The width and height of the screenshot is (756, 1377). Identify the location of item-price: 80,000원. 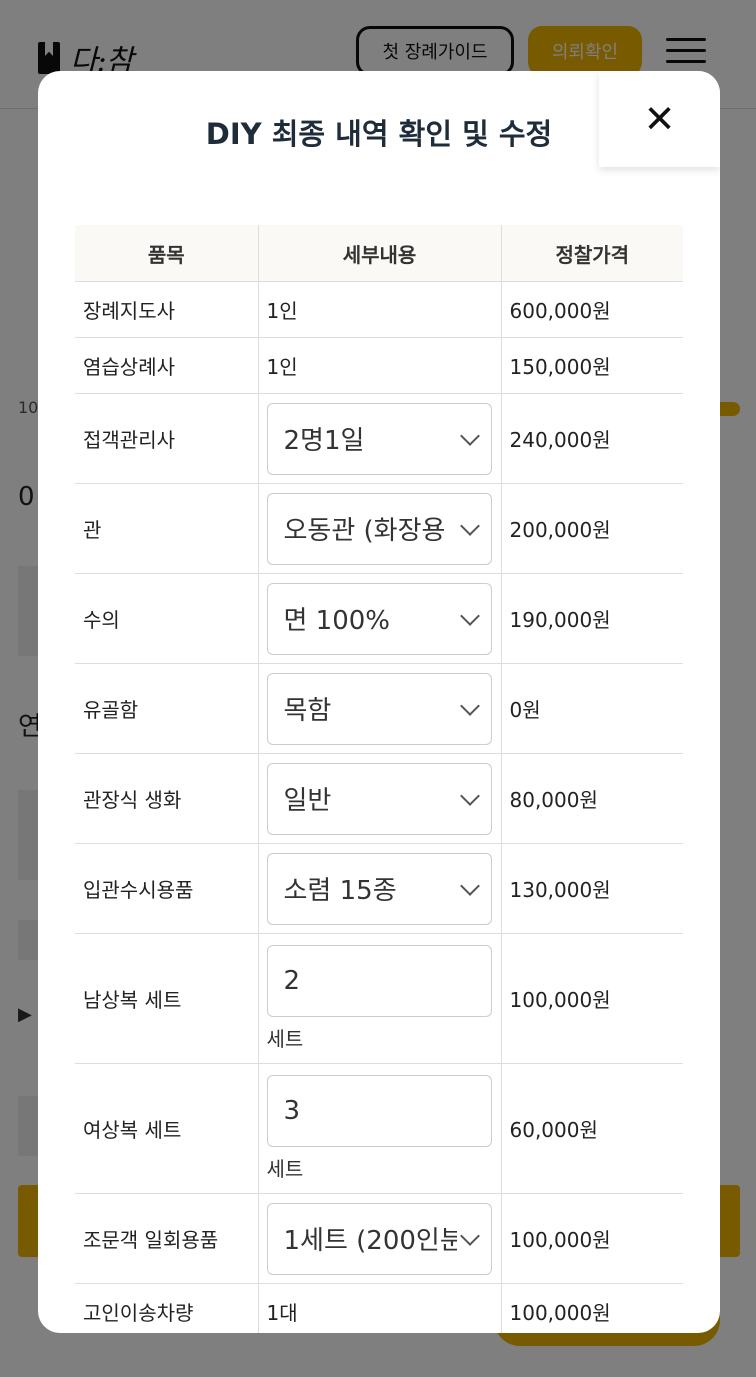
(592, 798).